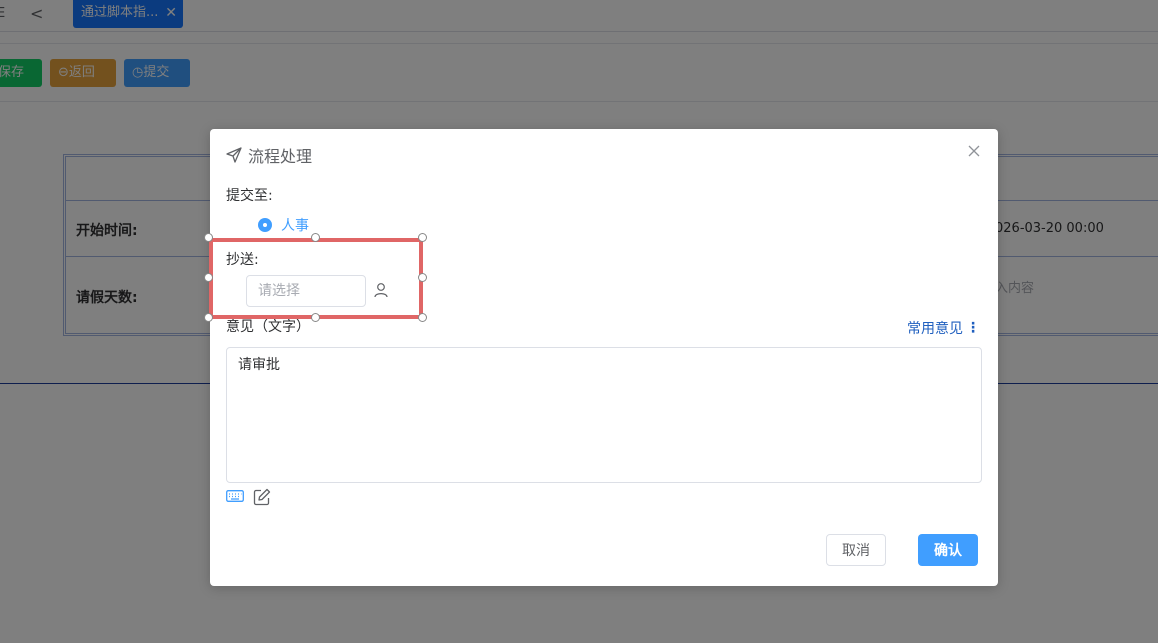  What do you see at coordinates (234, 155) in the screenshot?
I see `send-icon` at bounding box center [234, 155].